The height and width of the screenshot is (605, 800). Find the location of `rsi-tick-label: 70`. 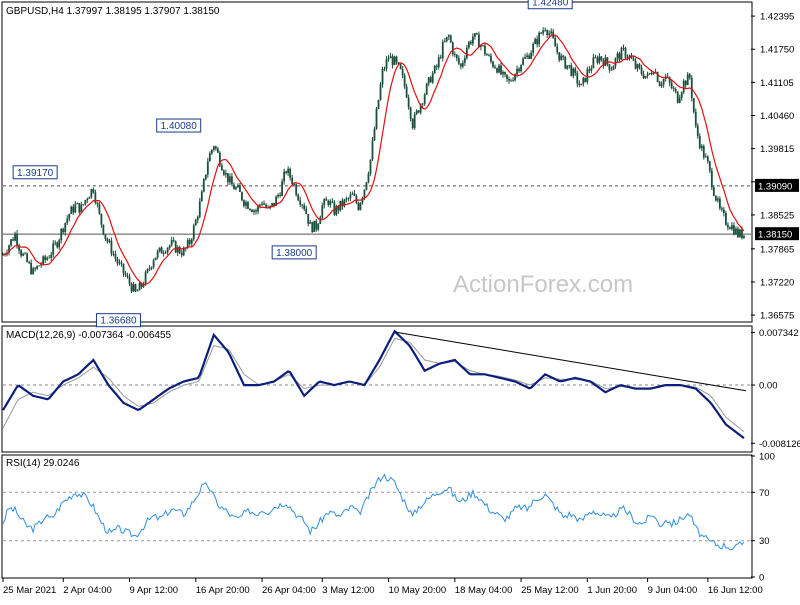

rsi-tick-label: 70 is located at coordinates (764, 493).